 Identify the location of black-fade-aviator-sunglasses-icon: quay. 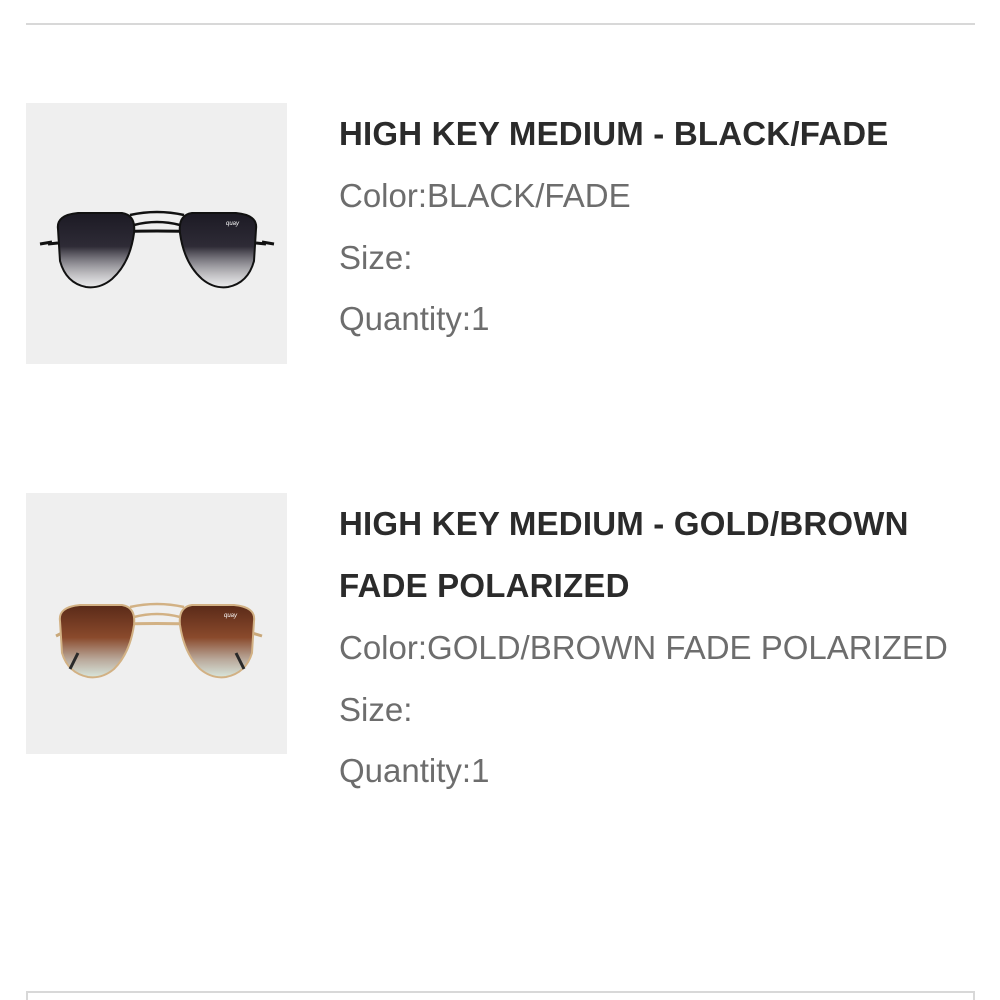
(157, 249).